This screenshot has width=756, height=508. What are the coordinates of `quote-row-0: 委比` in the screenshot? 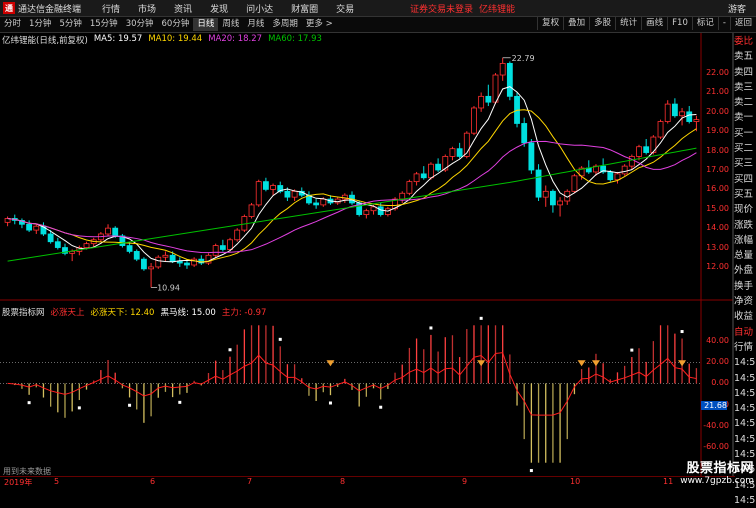 It's located at (744, 41).